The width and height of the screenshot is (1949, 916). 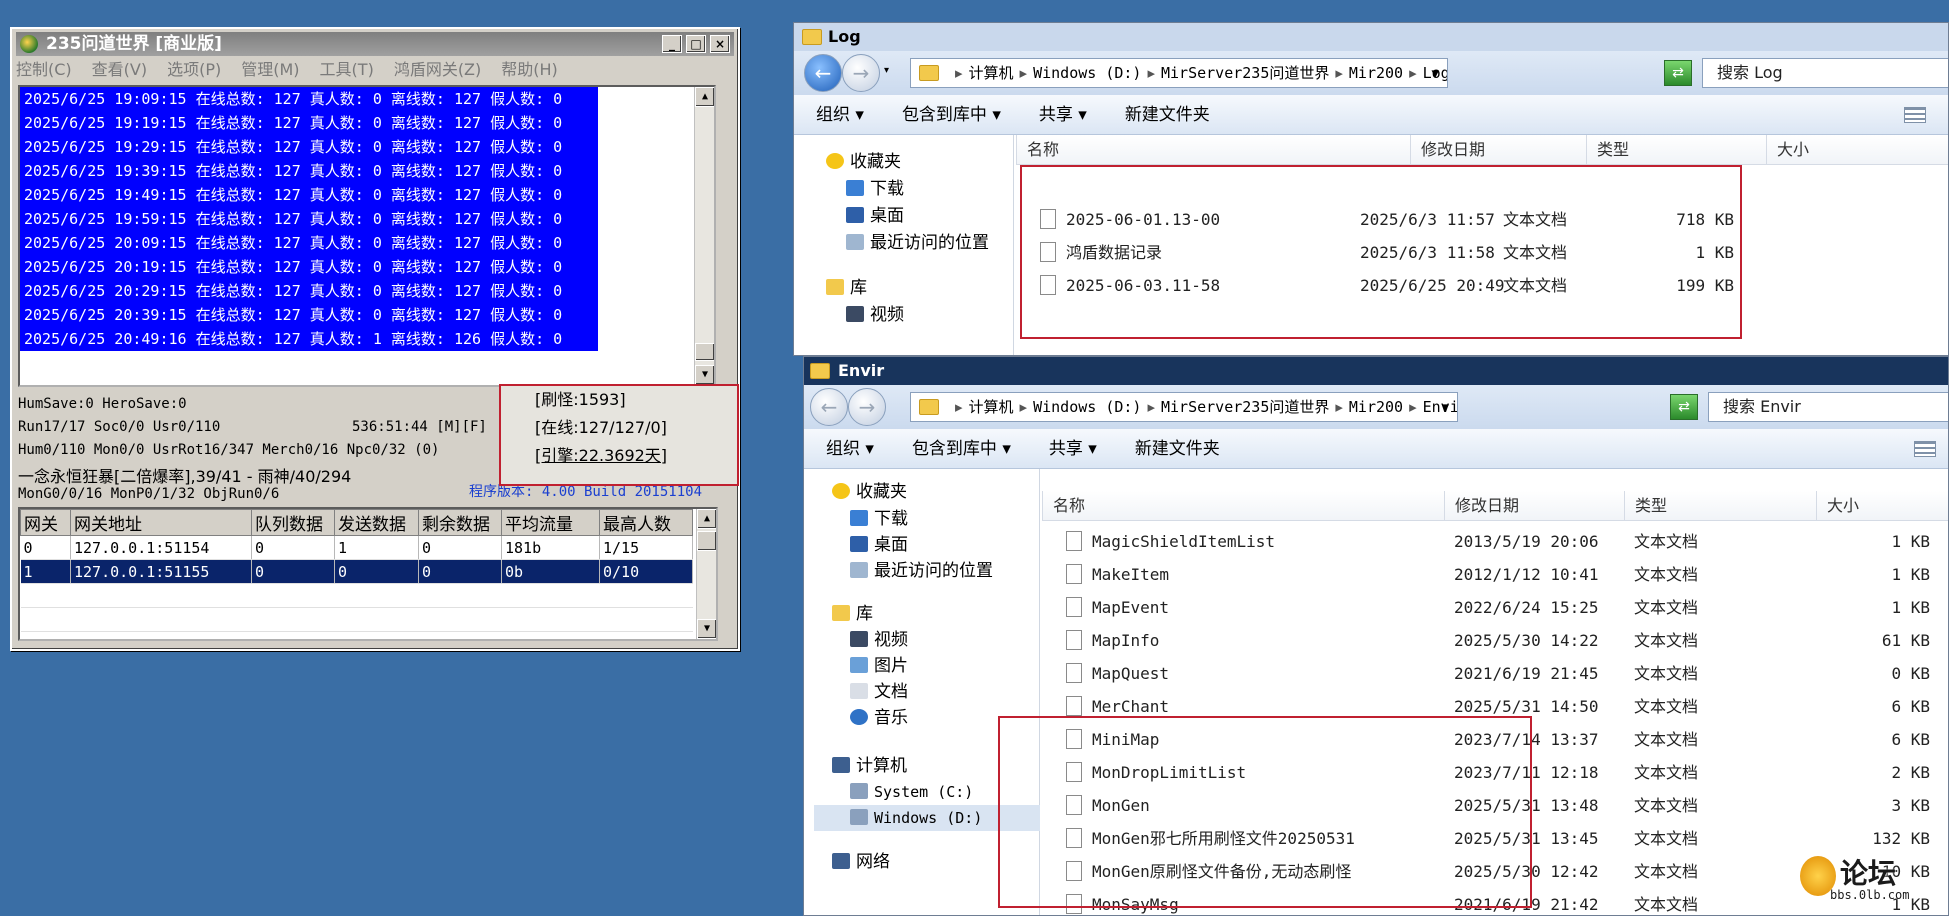 I want to click on minimize-button: _, so click(x=672, y=44).